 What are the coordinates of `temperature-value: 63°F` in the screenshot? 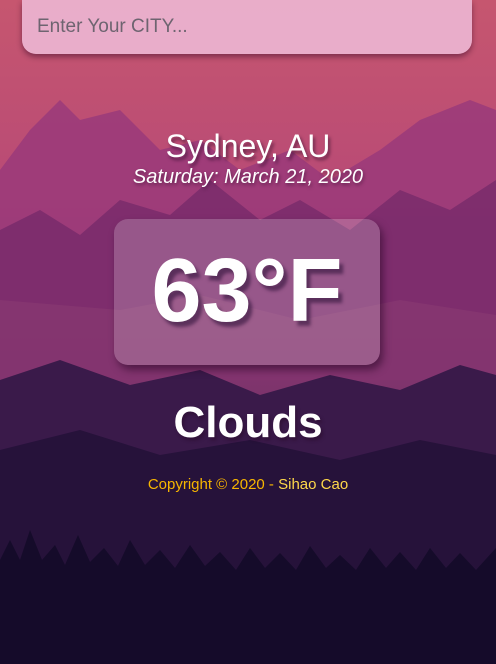 It's located at (247, 291).